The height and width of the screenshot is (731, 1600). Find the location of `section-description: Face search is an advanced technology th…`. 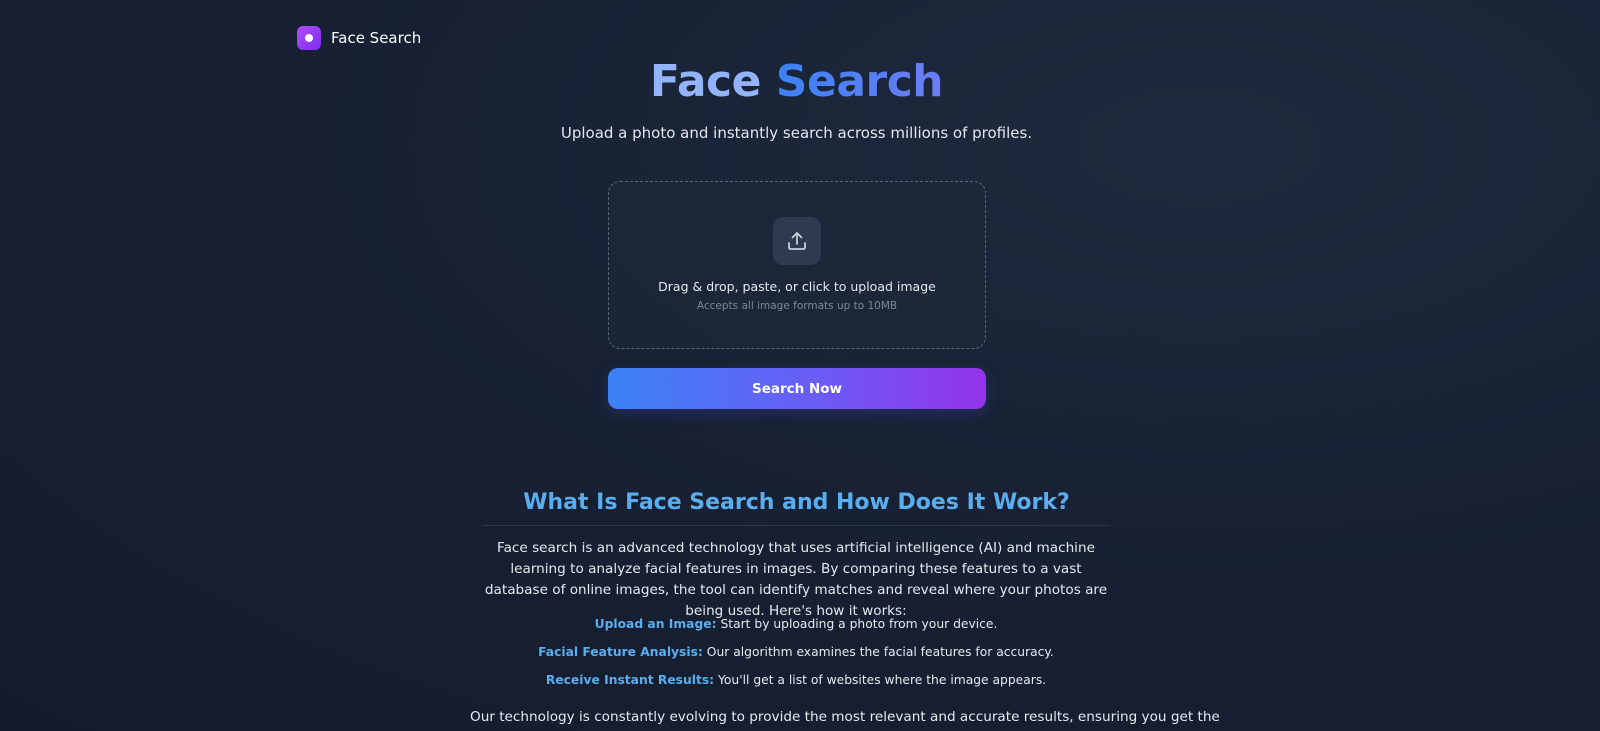

section-description: Face search is an advanced technology th… is located at coordinates (796, 579).